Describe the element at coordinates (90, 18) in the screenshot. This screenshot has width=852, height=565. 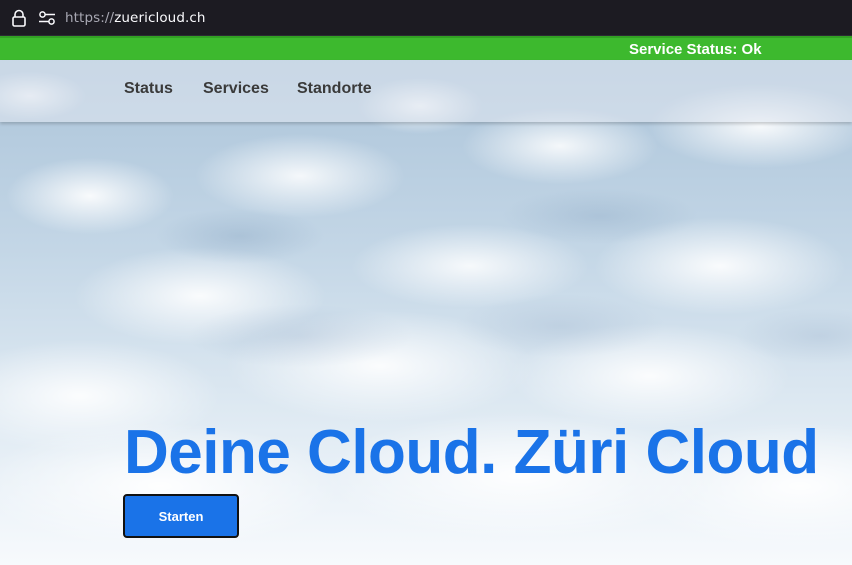
I see `url-scheme: https://` at that location.